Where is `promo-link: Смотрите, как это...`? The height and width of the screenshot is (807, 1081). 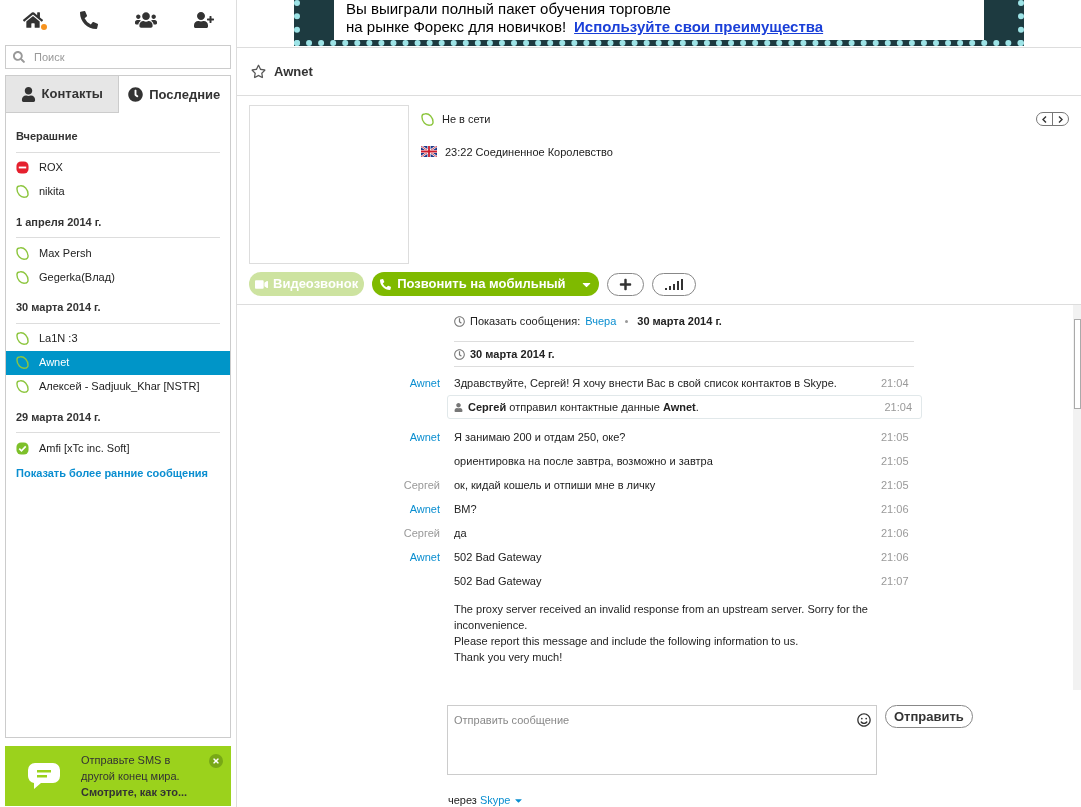 promo-link: Смотрите, как это... is located at coordinates (134, 792).